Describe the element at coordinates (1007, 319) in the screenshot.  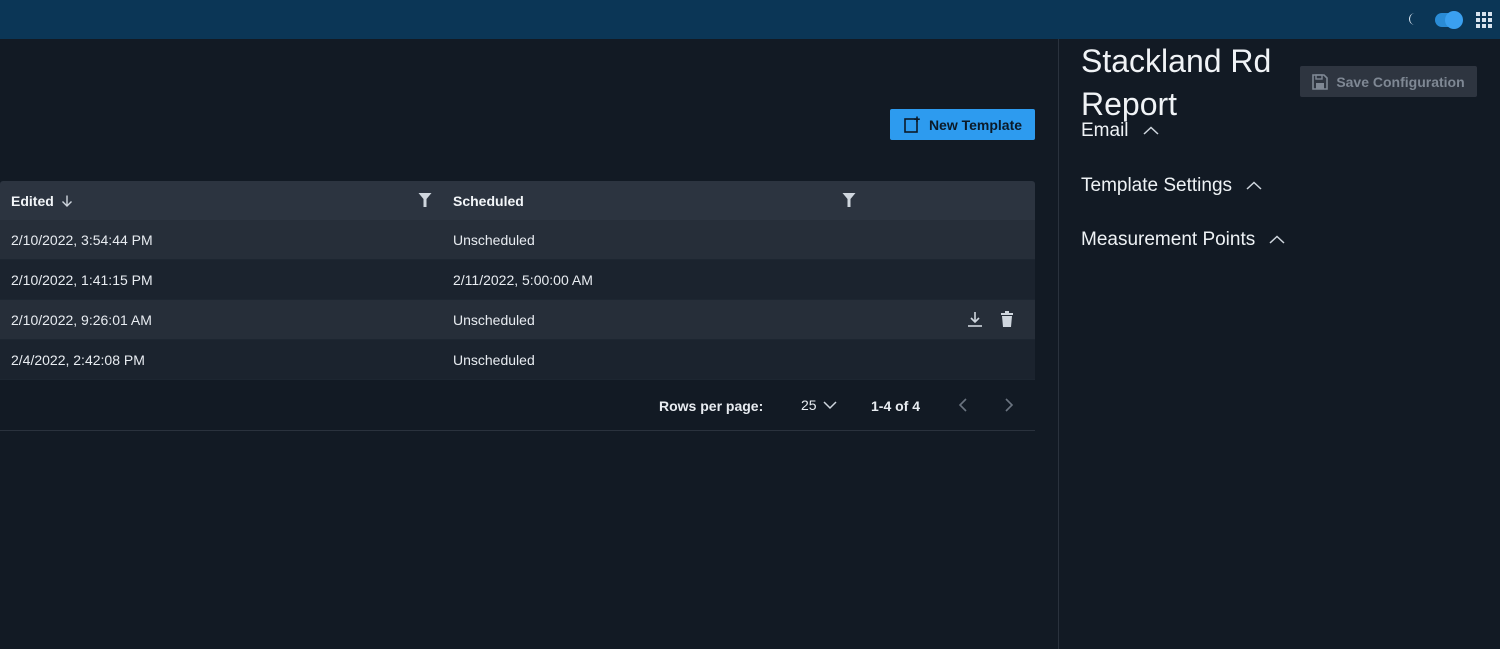
I see `trash-icon` at that location.